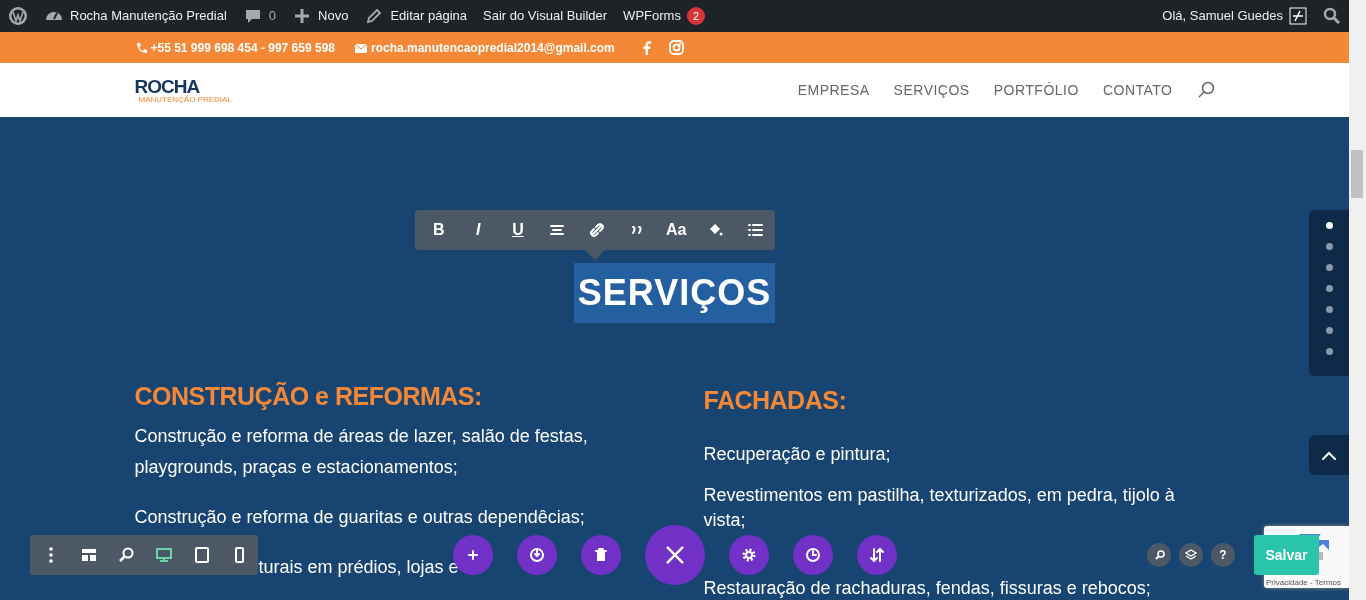 Image resolution: width=1366 pixels, height=600 pixels. Describe the element at coordinates (361, 47) in the screenshot. I see `envelope-icon` at that location.